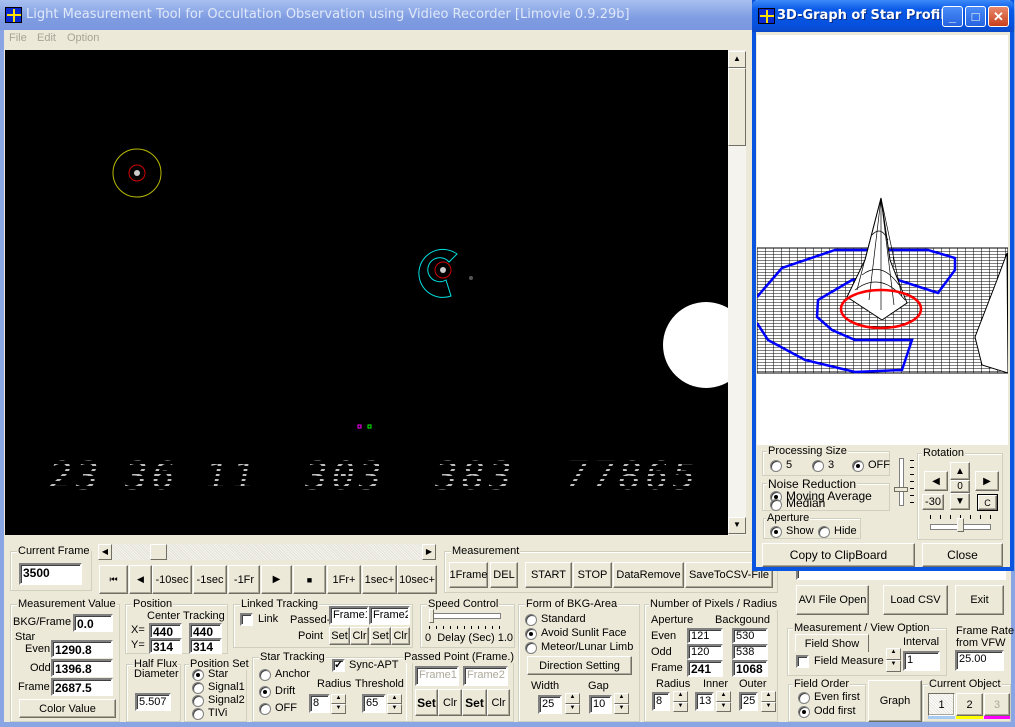 The height and width of the screenshot is (727, 1015). What do you see at coordinates (802, 661) in the screenshot?
I see `field-measure-checkbox` at bounding box center [802, 661].